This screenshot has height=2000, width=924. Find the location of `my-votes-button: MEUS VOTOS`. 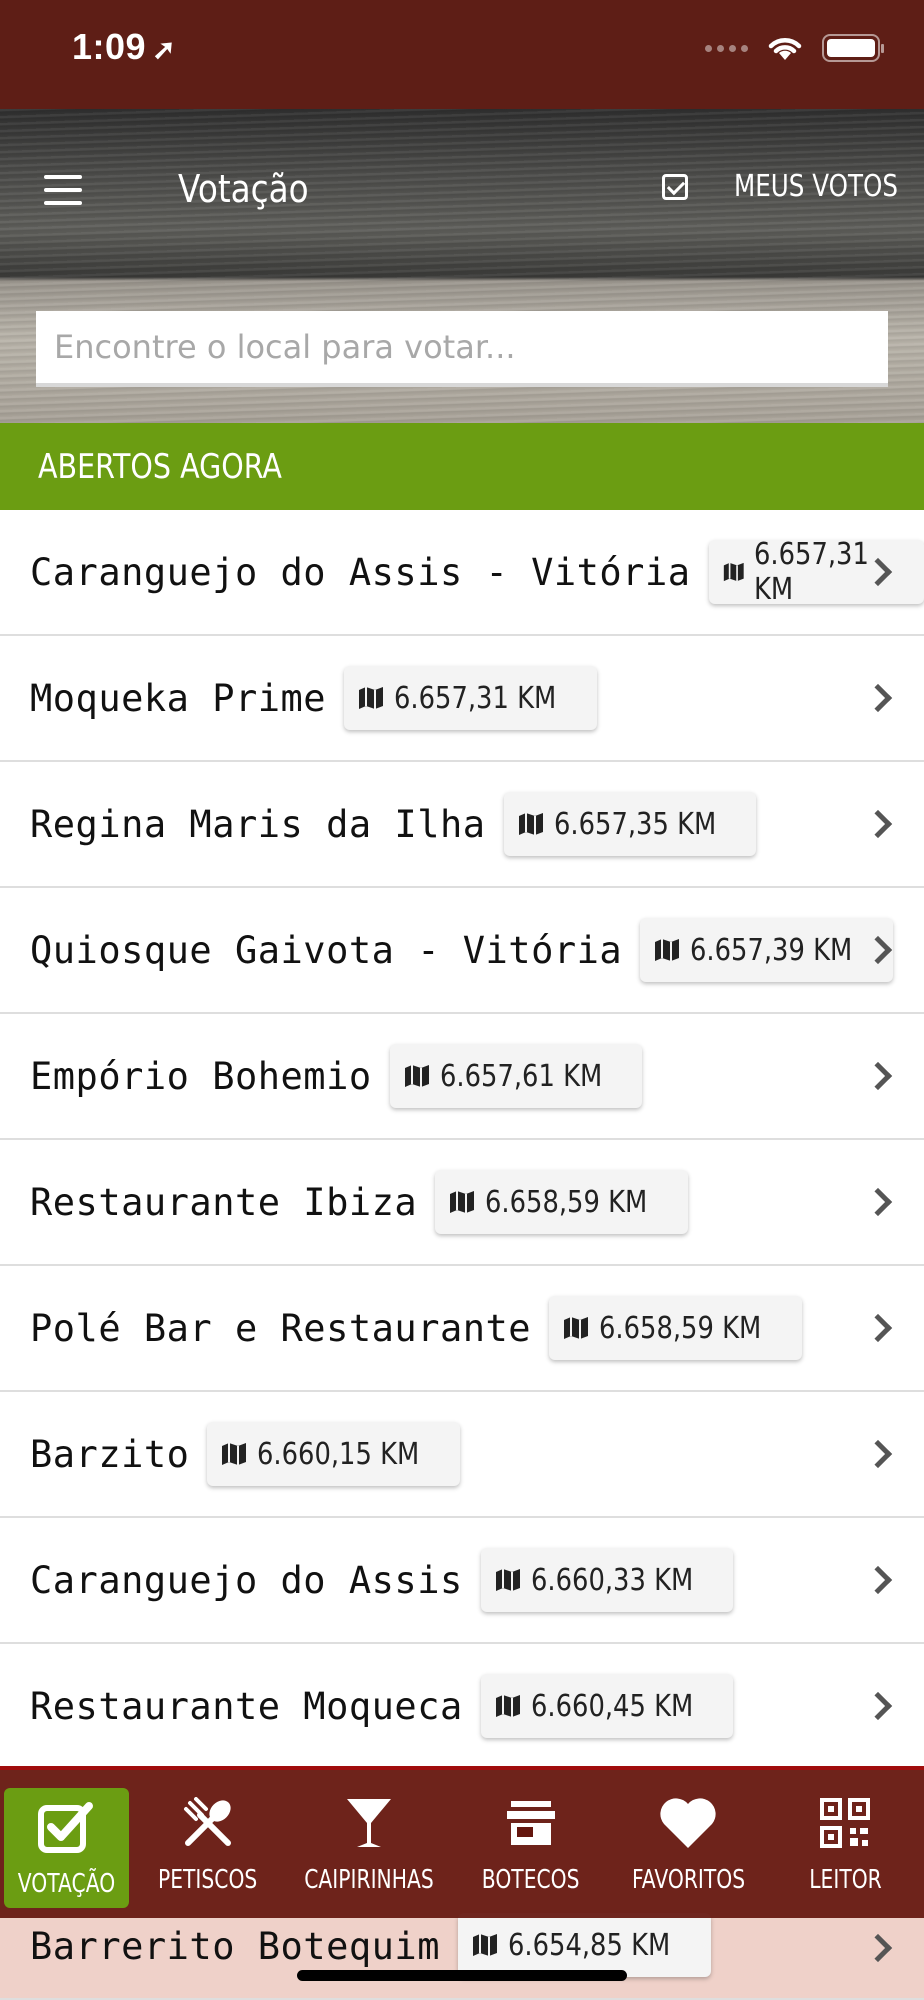

my-votes-button: MEUS VOTOS is located at coordinates (780, 186).